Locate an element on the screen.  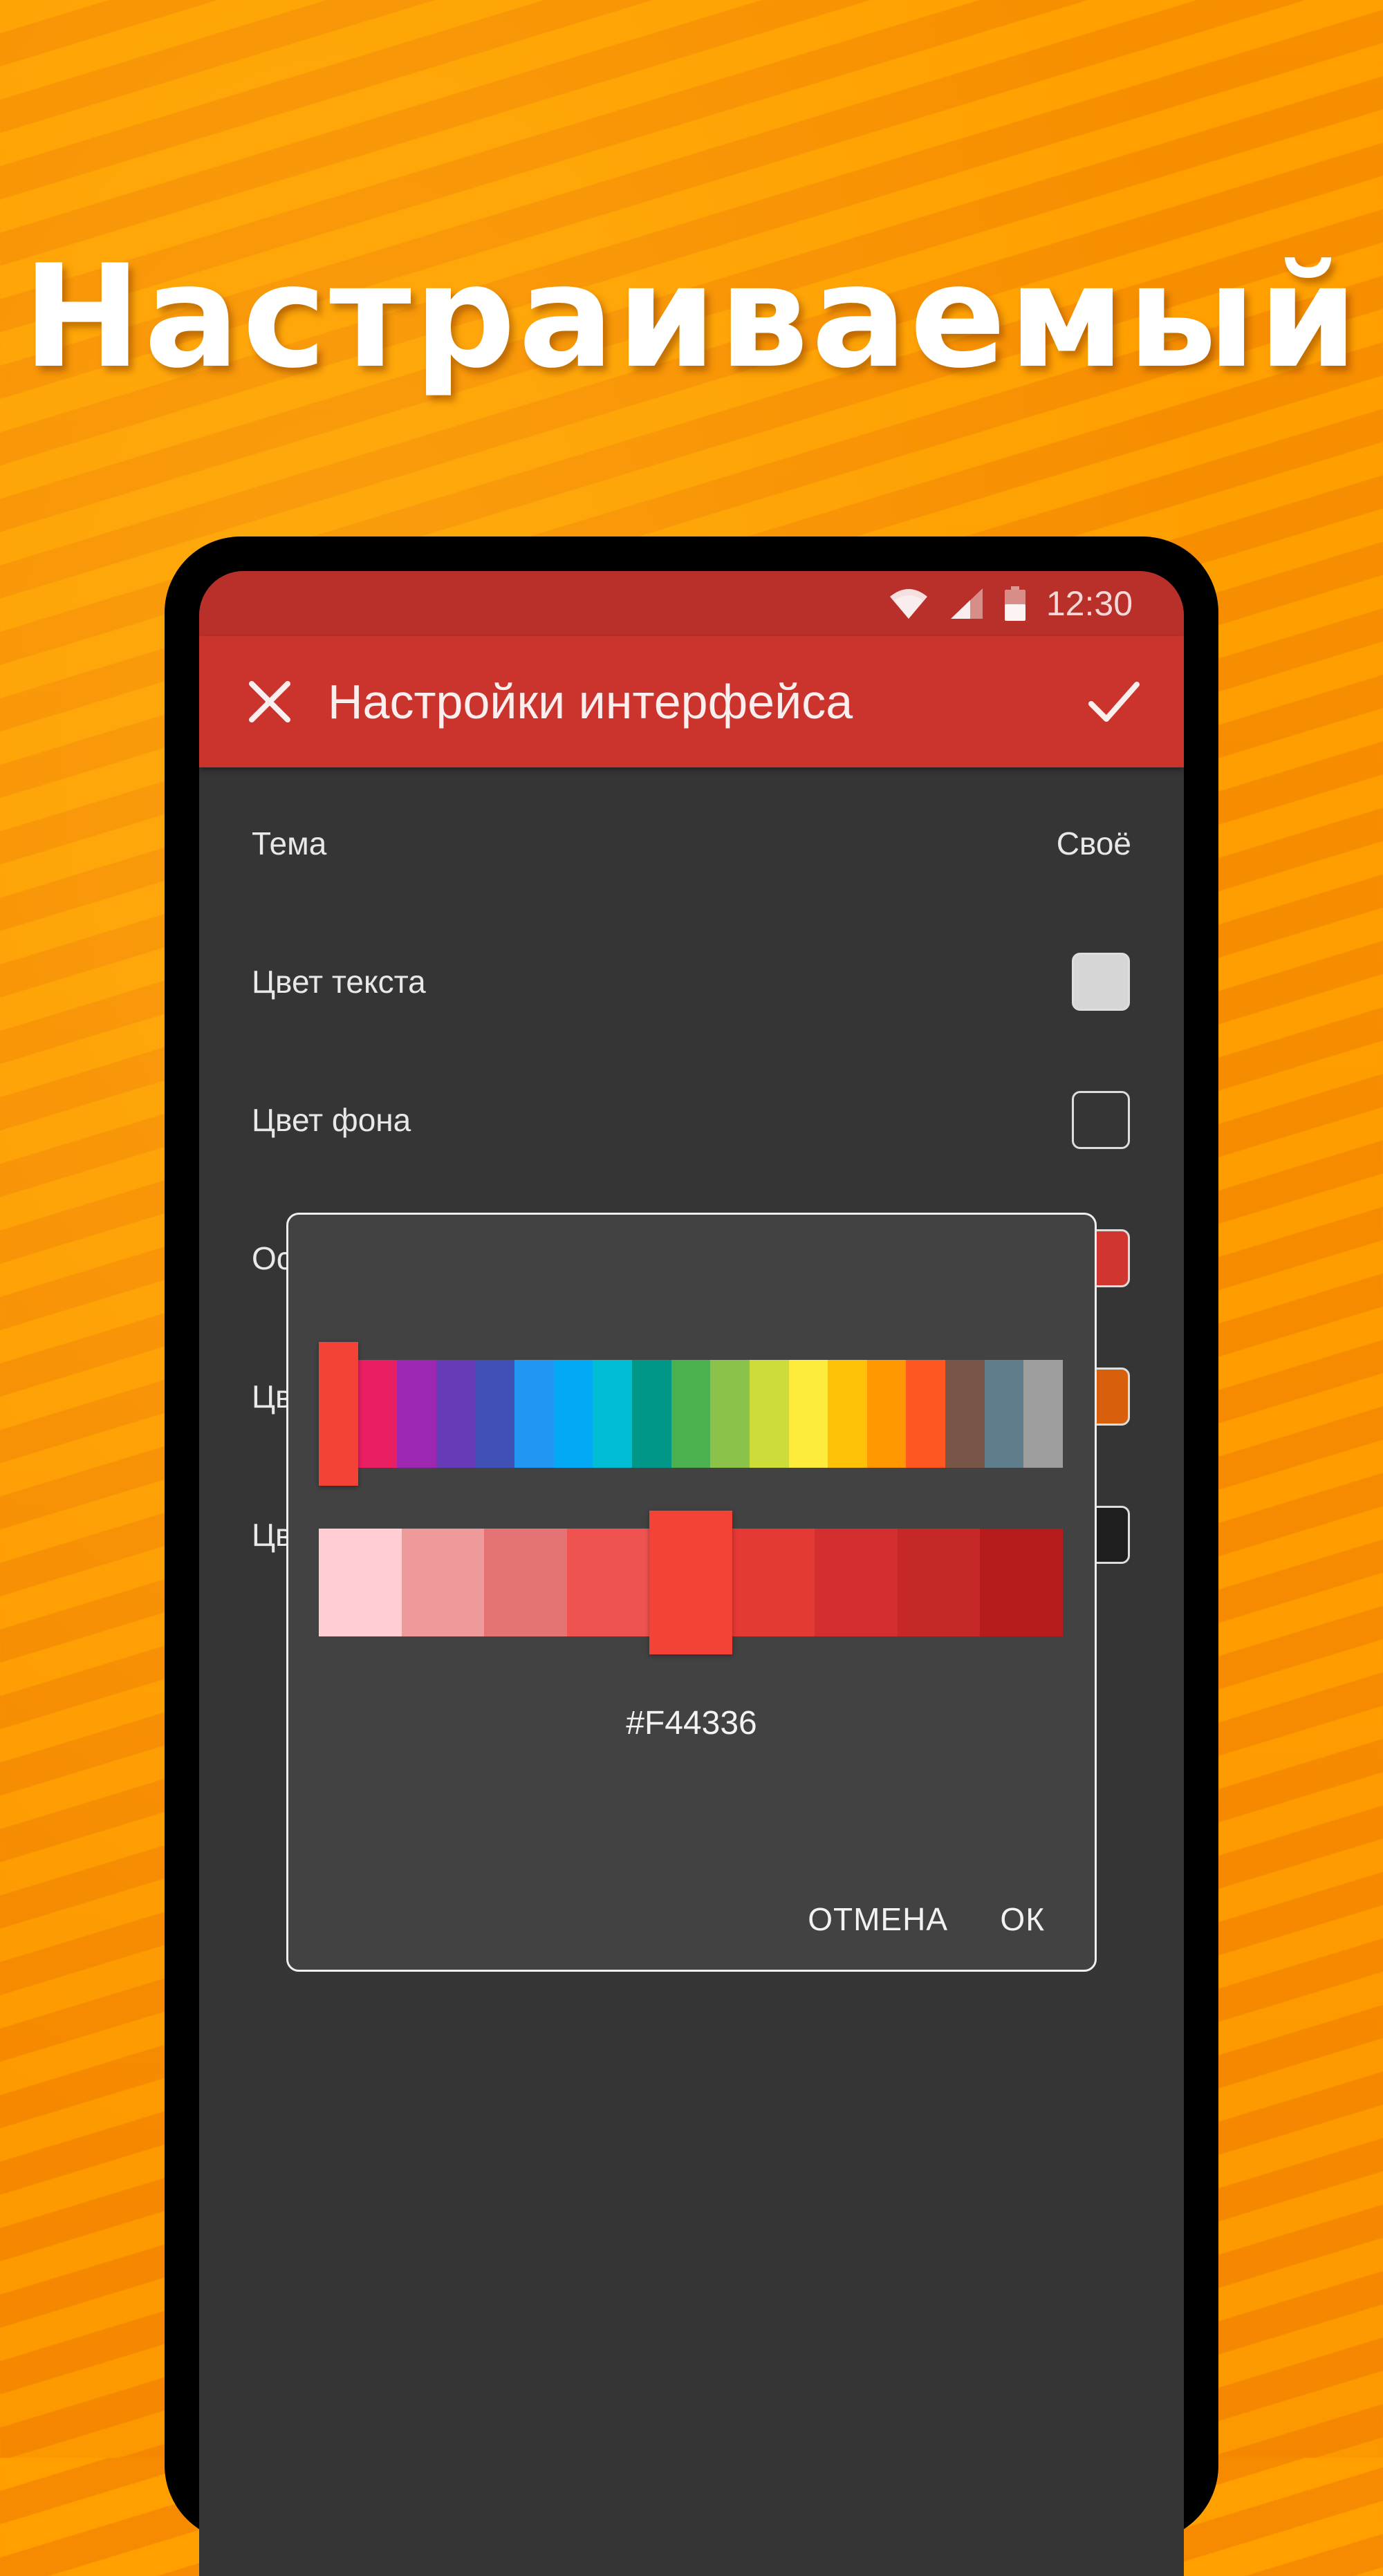
setting-background-color: Цвет фона is located at coordinates (691, 1120).